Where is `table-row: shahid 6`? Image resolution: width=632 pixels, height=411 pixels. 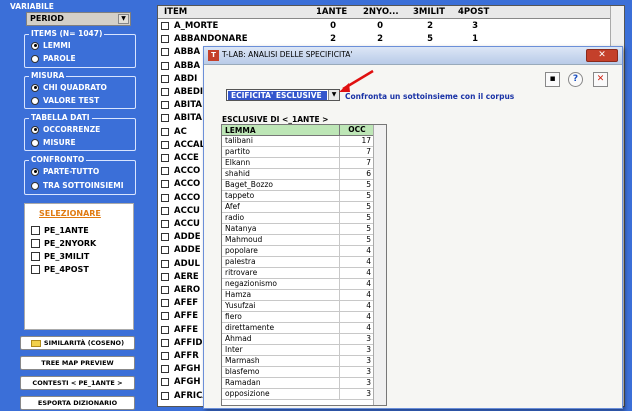
table-row: shahid 6 is located at coordinates (298, 174).